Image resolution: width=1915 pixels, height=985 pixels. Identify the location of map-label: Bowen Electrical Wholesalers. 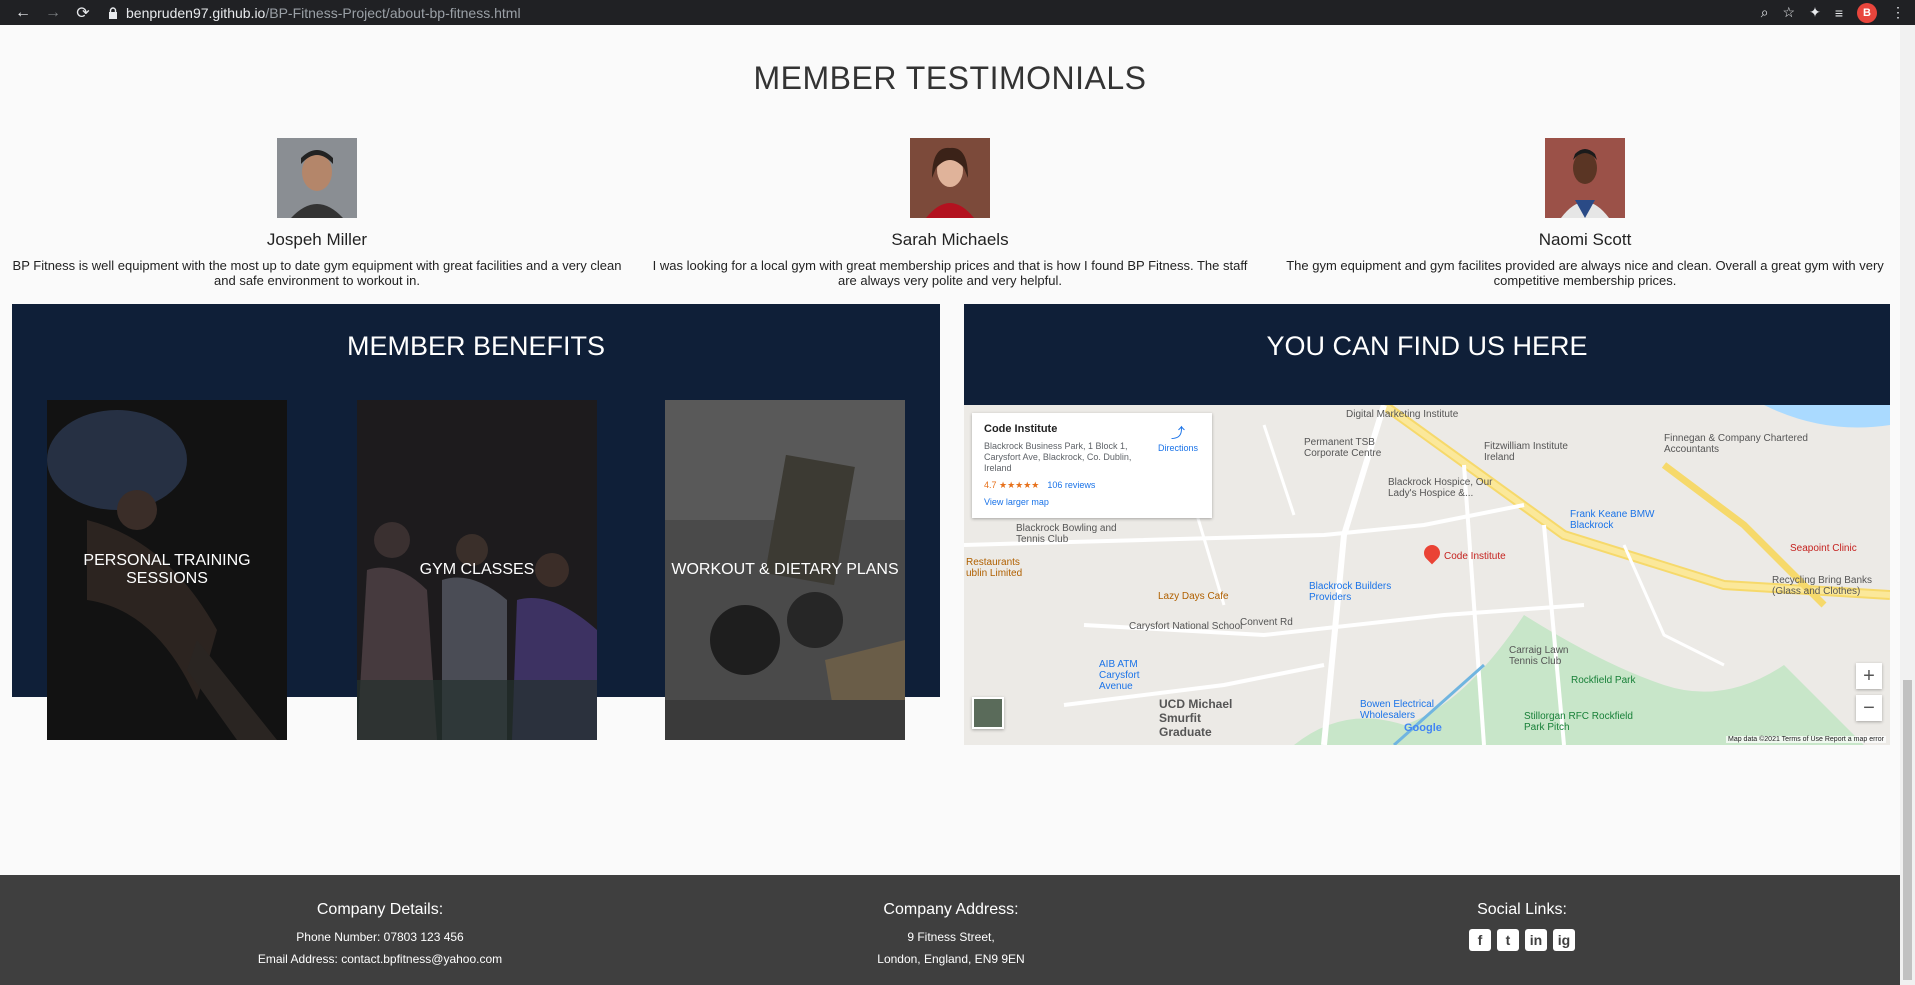
(1397, 710).